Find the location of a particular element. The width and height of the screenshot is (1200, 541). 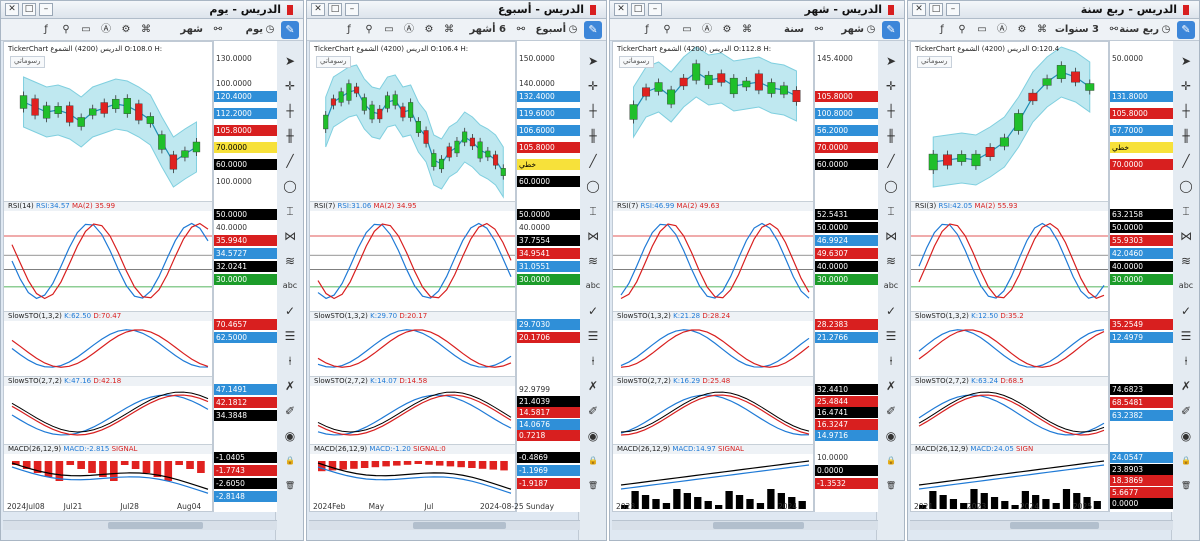

indicator-header: RSI(7) RSI:46.99 MA(2) 49.63 is located at coordinates (668, 206).